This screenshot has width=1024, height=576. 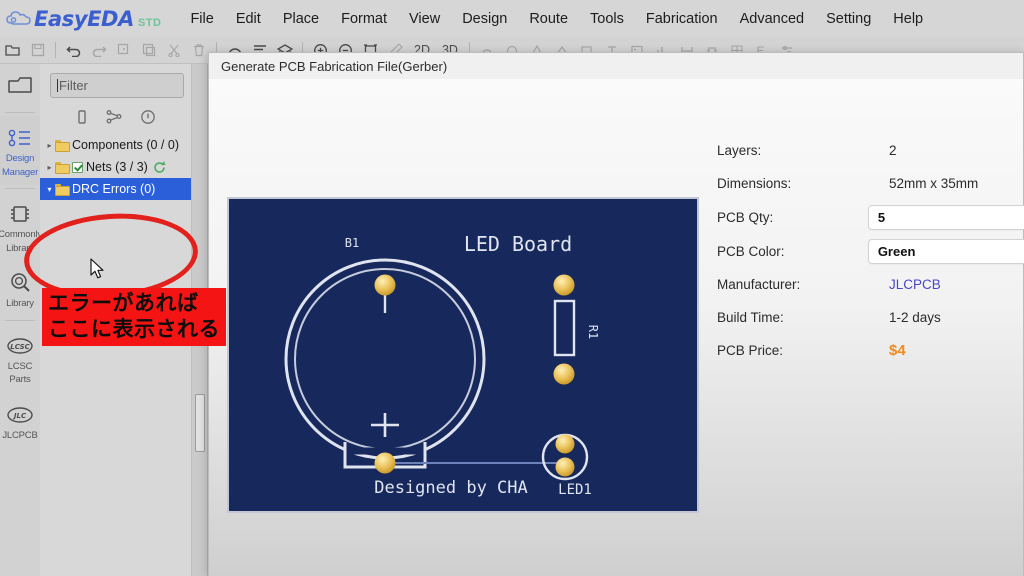 What do you see at coordinates (123, 303) in the screenshot?
I see `note-line-1: エラーがあれば` at bounding box center [123, 303].